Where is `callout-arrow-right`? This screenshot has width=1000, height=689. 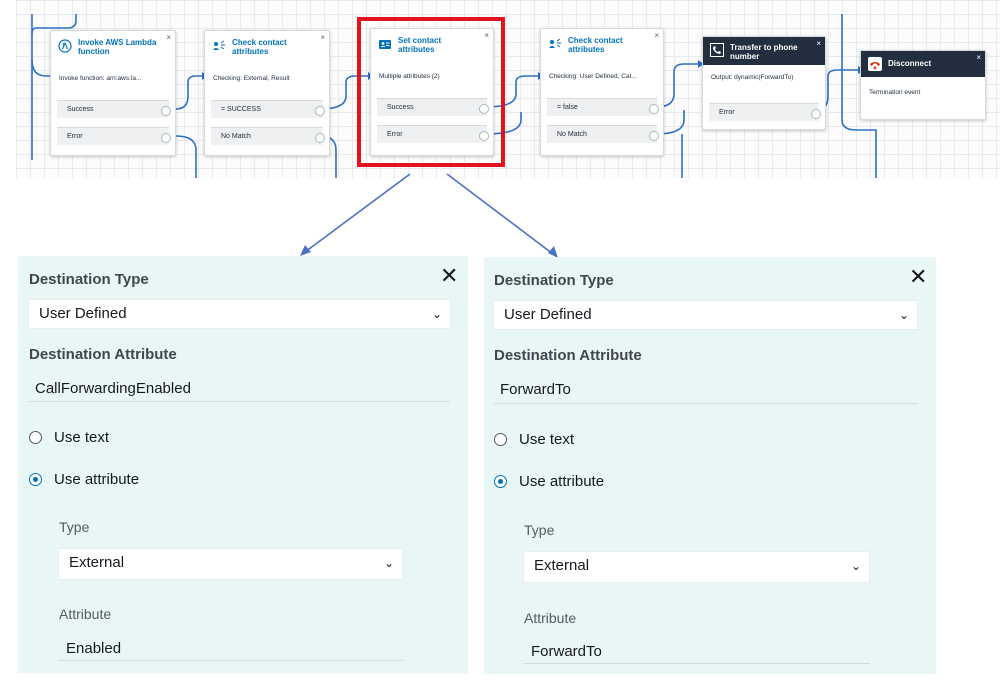
callout-arrow-right is located at coordinates (500, 214).